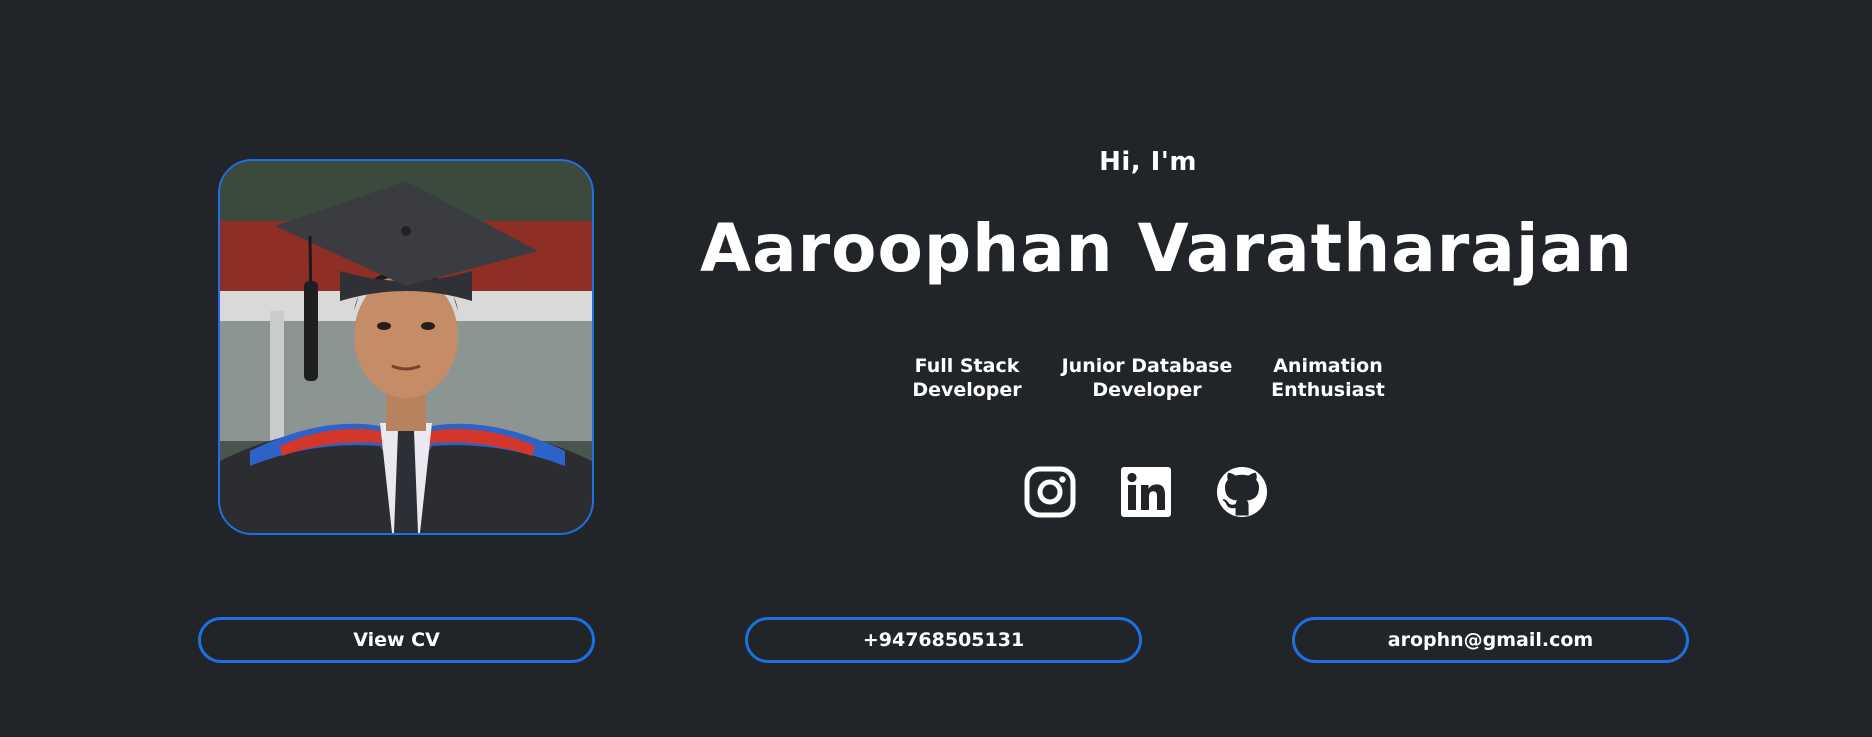 The image size is (1872, 737). I want to click on role-line: Animation, so click(1328, 366).